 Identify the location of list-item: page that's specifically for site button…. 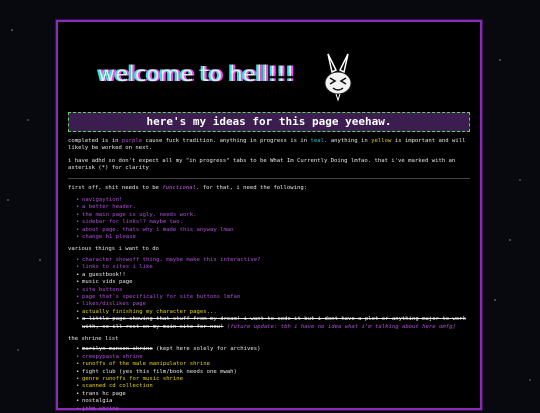
(273, 298).